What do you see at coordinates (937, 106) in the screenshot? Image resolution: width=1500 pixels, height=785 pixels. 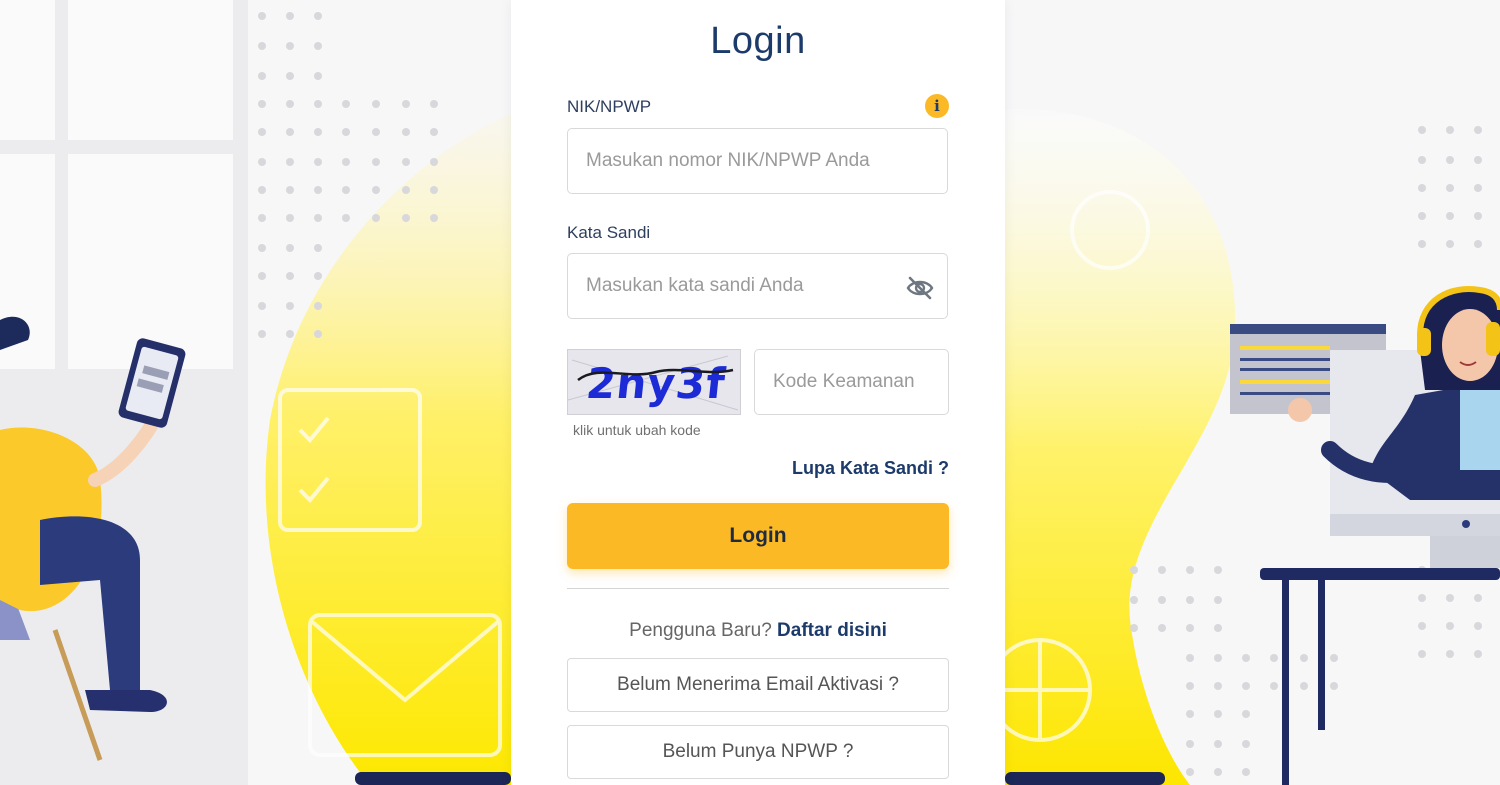 I see `info-icon: i` at bounding box center [937, 106].